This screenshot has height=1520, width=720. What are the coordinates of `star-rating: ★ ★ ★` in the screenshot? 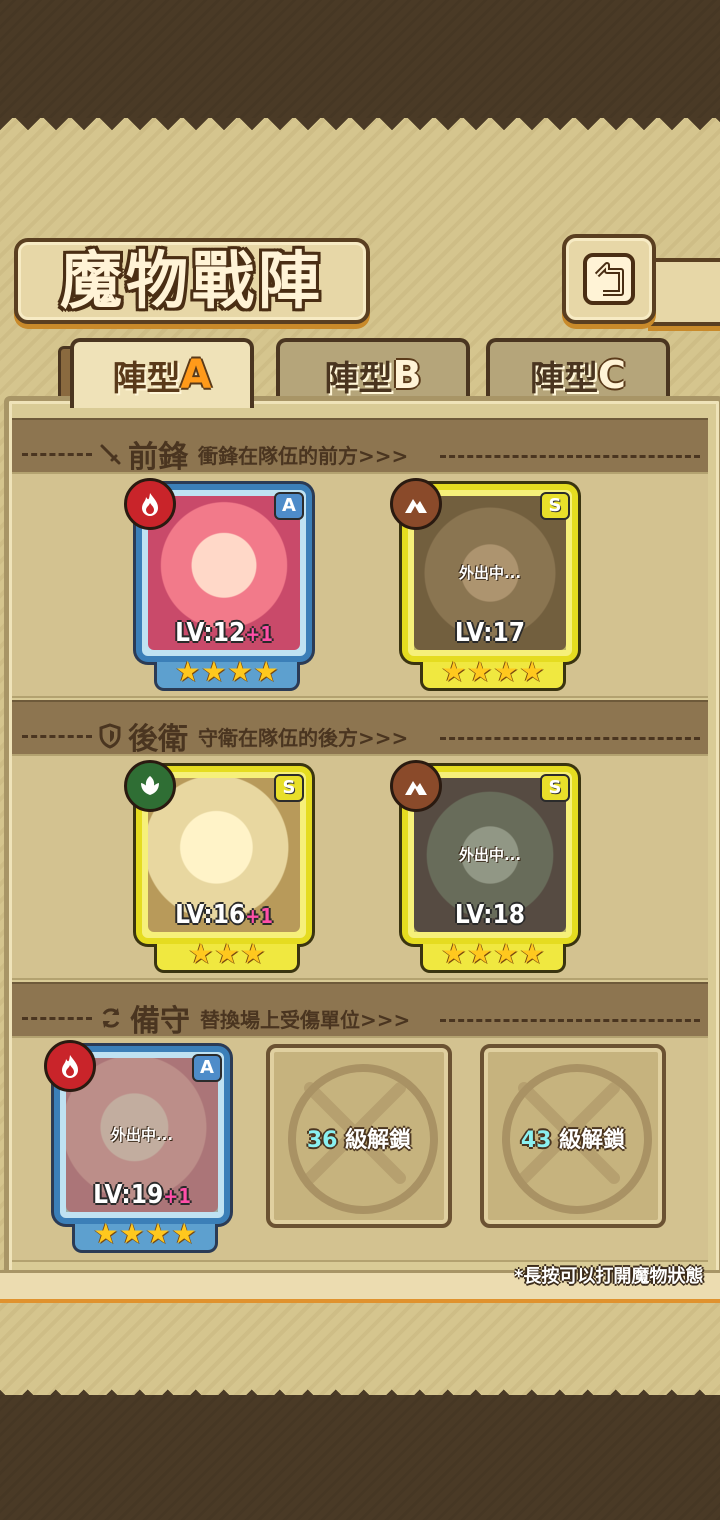 It's located at (227, 955).